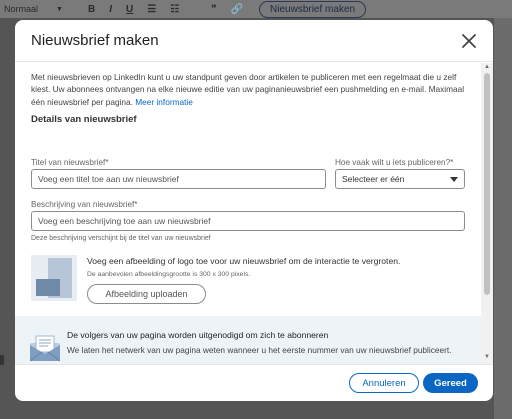 The image size is (512, 419). Describe the element at coordinates (84, 119) in the screenshot. I see `section-title: Details van nieuwsbrief` at that location.